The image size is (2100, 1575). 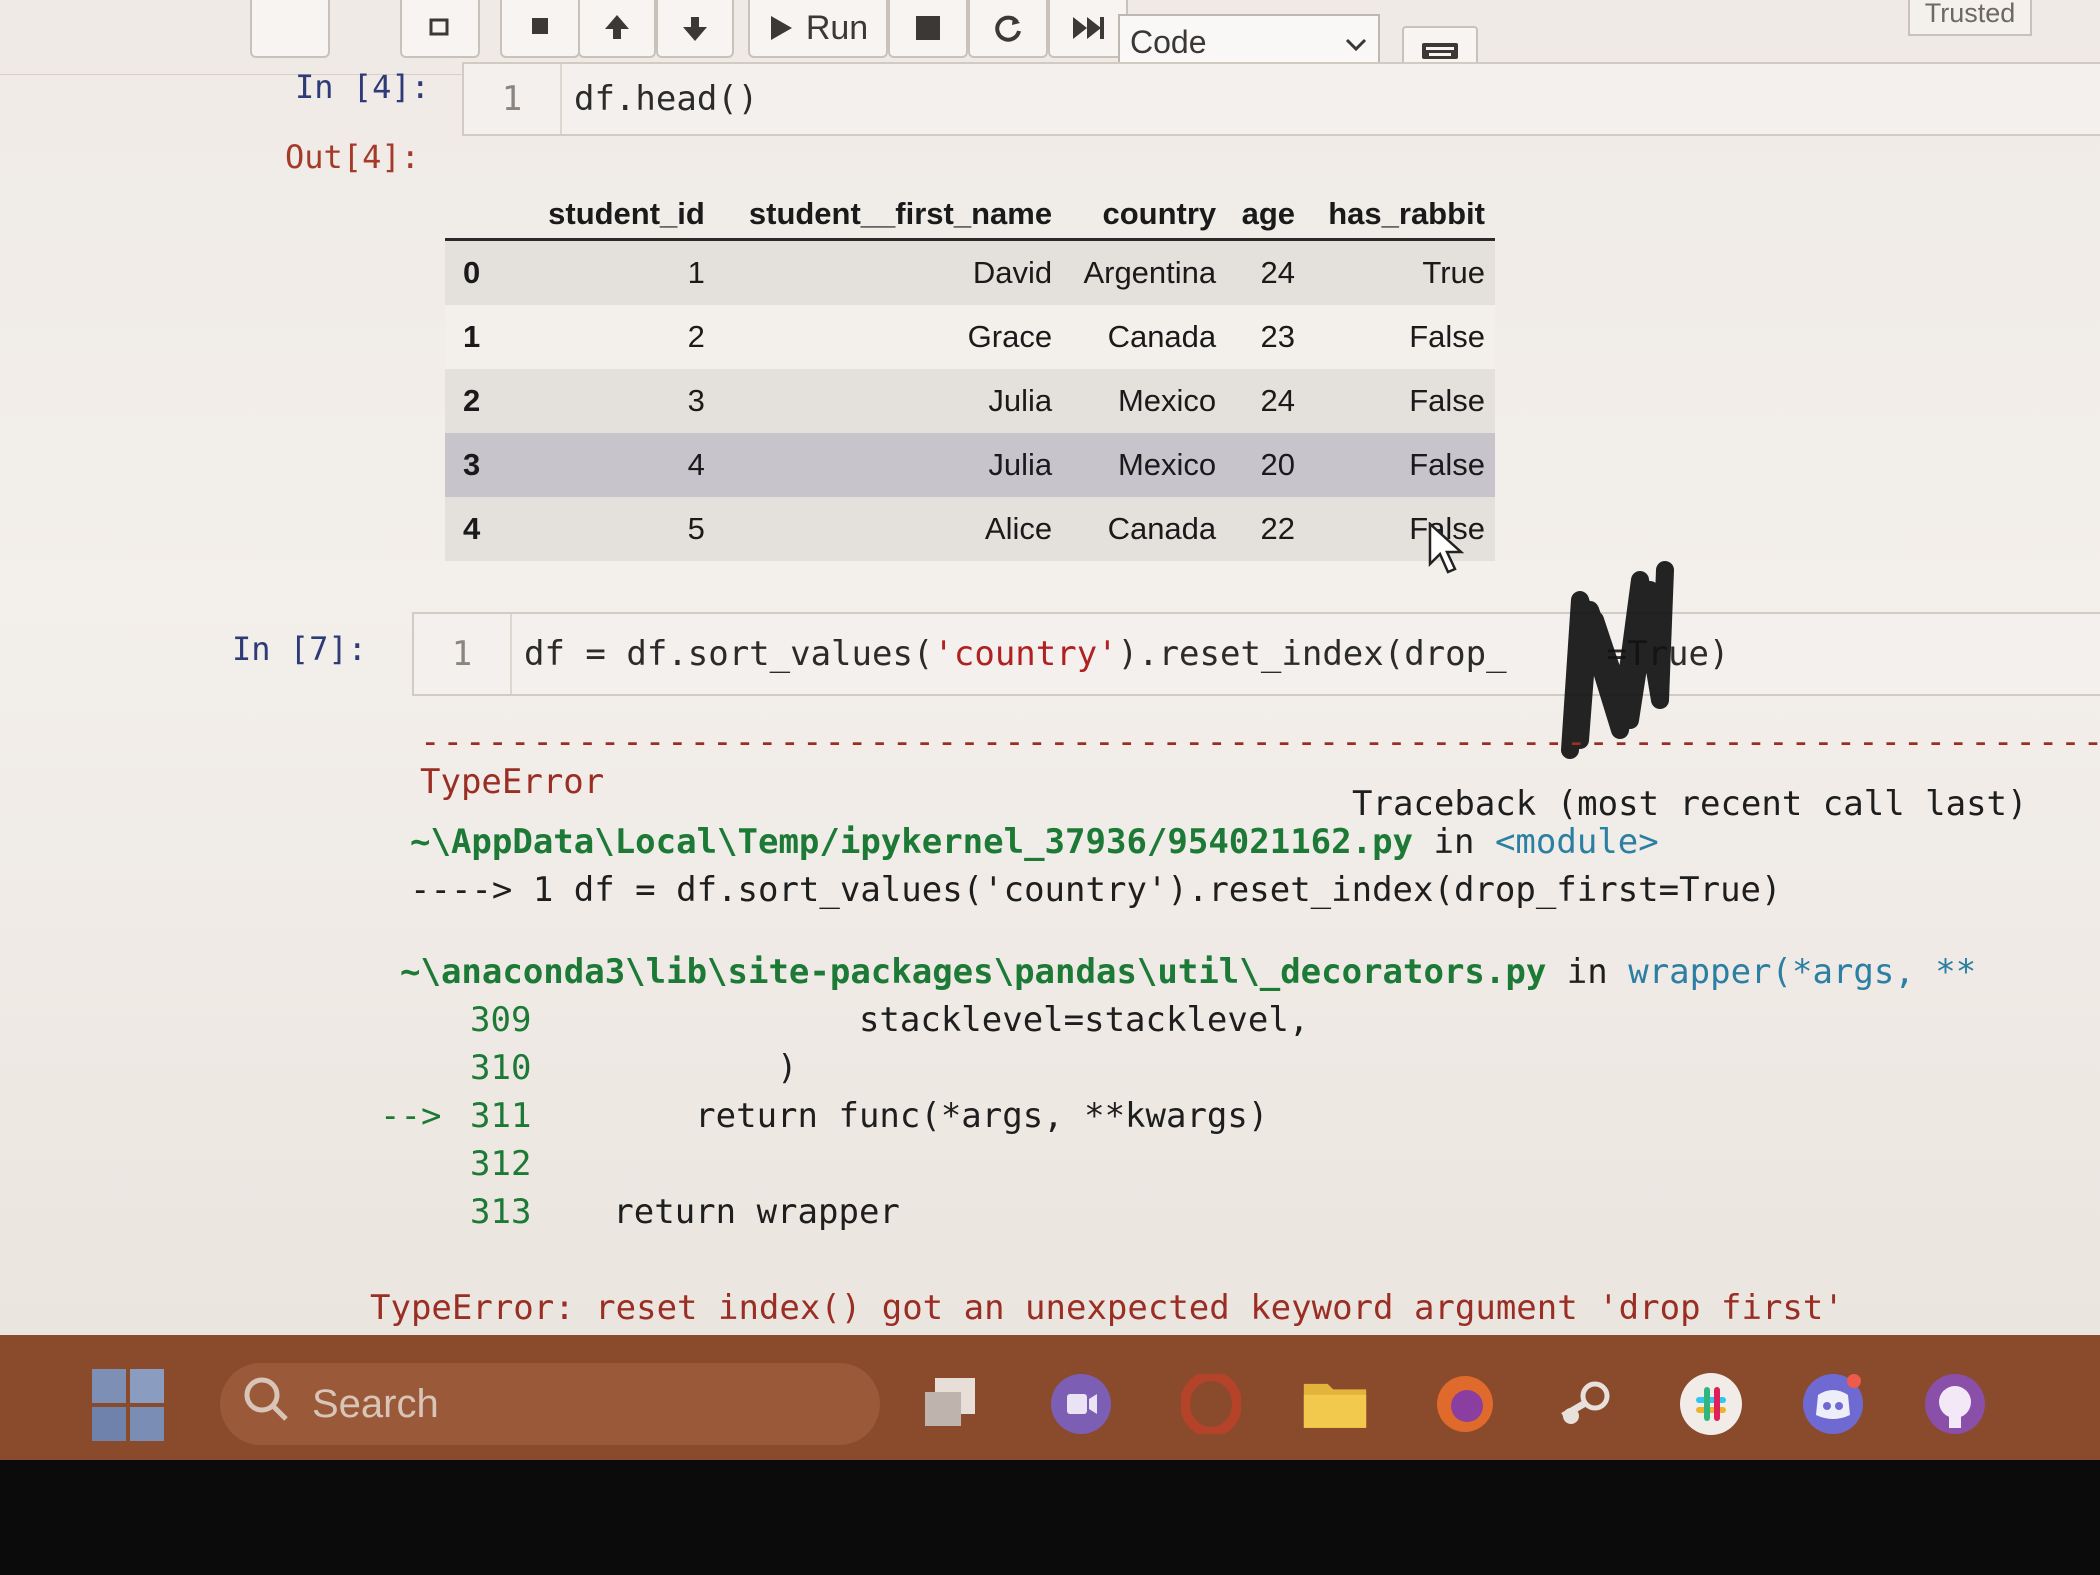 I want to click on paste-button, so click(x=540, y=29).